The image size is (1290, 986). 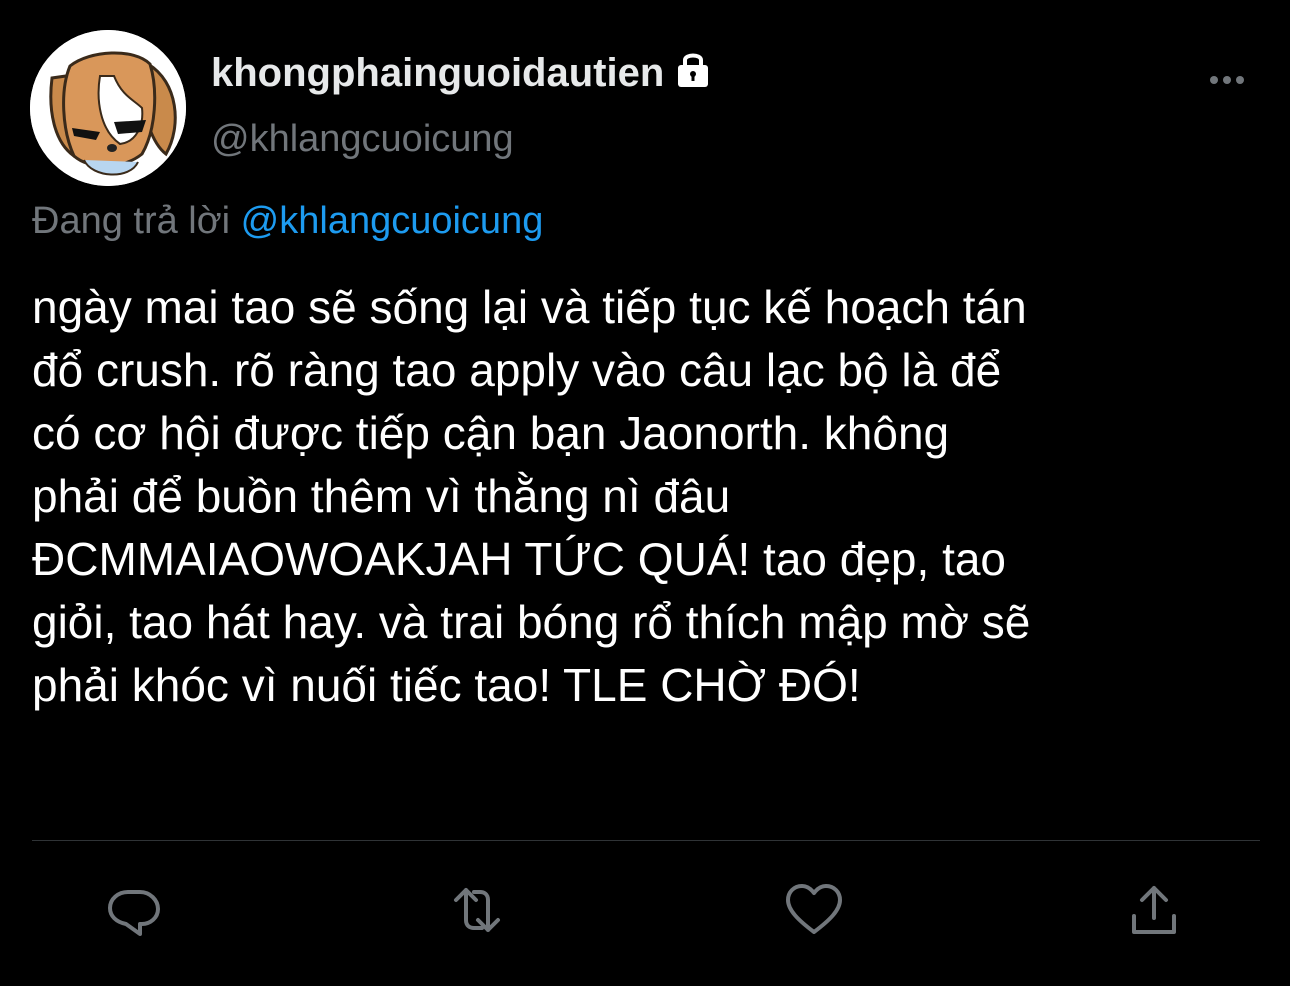 I want to click on retweet-button, so click(x=474, y=910).